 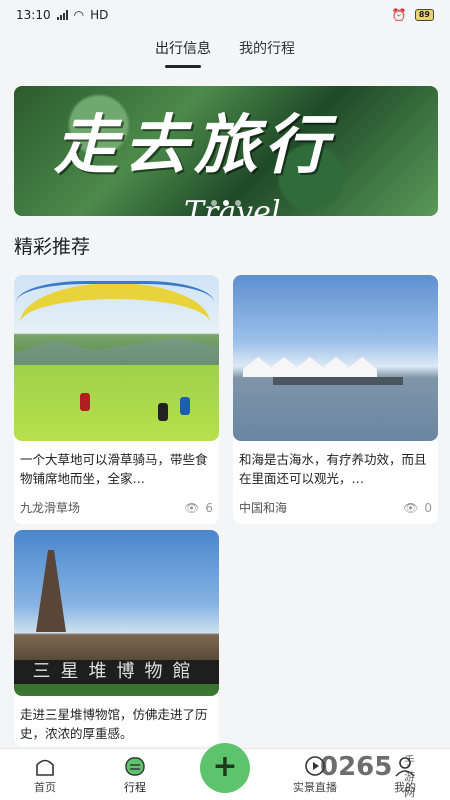 I want to click on recommend-card: 三星堆博物館 走进三星堆博物馆，仿佛走进了历史，浓浓的厚重感。, so click(x=116, y=638).